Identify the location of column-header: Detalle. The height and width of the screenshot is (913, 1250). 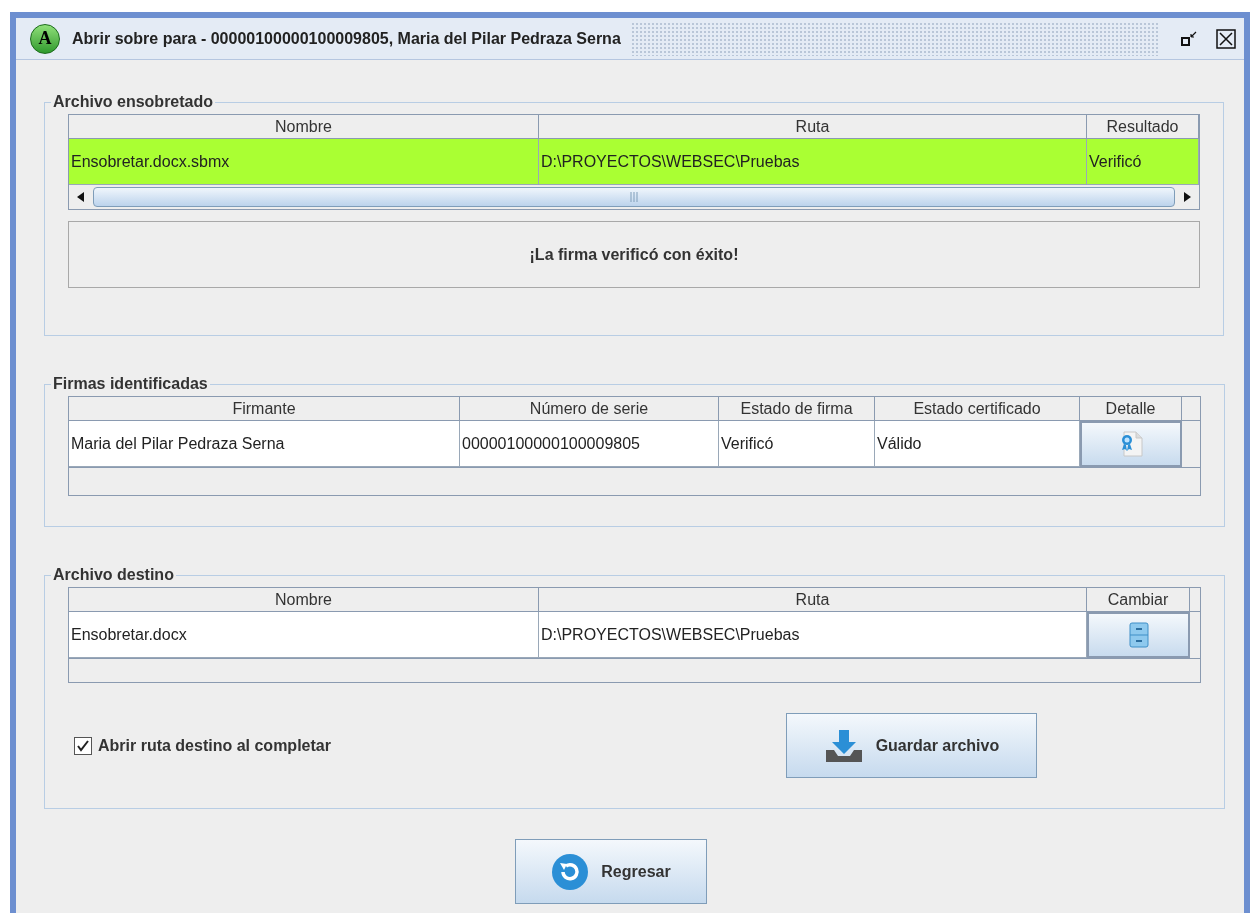
(1131, 409).